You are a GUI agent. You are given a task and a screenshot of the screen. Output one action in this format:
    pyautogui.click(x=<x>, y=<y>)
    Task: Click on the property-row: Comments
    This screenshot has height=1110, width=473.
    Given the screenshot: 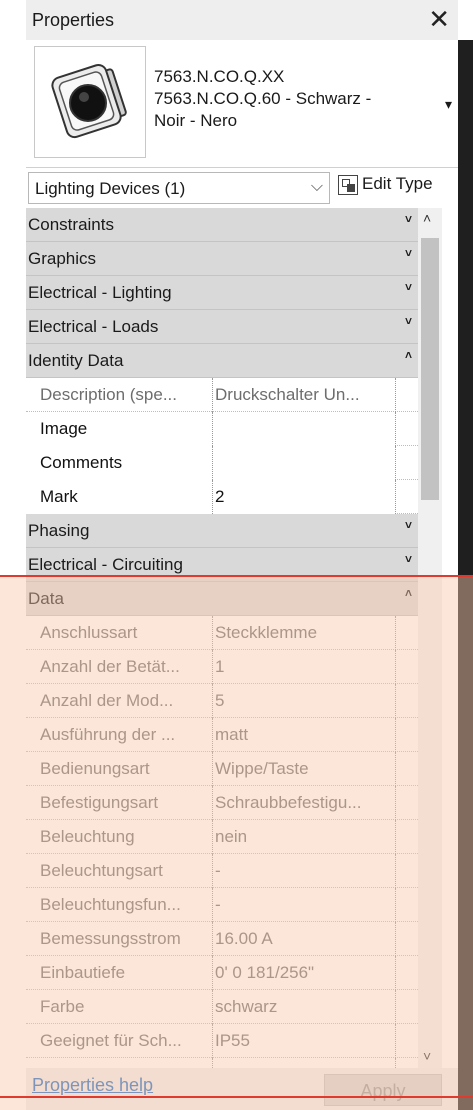 What is the action you would take?
    pyautogui.click(x=222, y=463)
    